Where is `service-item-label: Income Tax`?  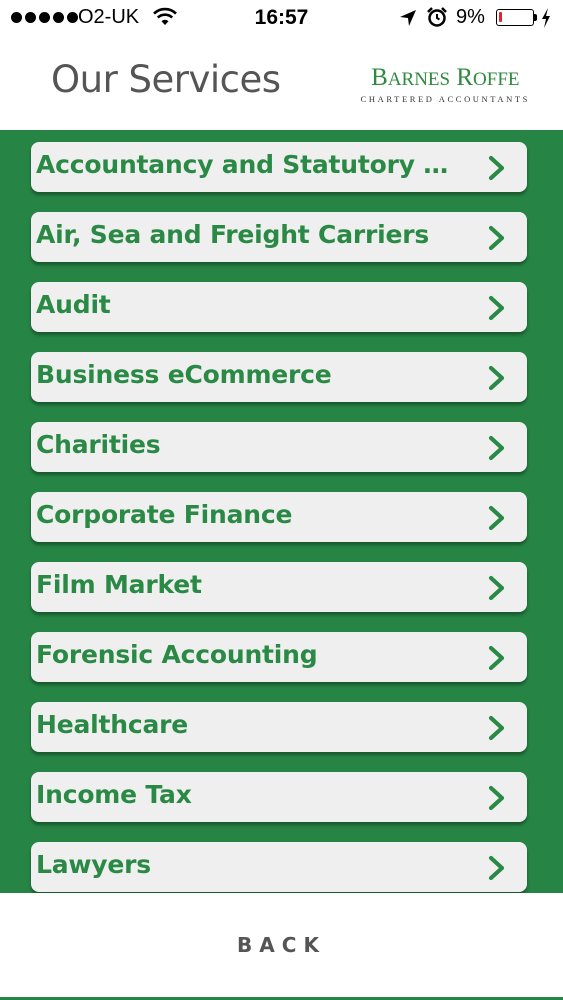 service-item-label: Income Tax is located at coordinates (114, 794).